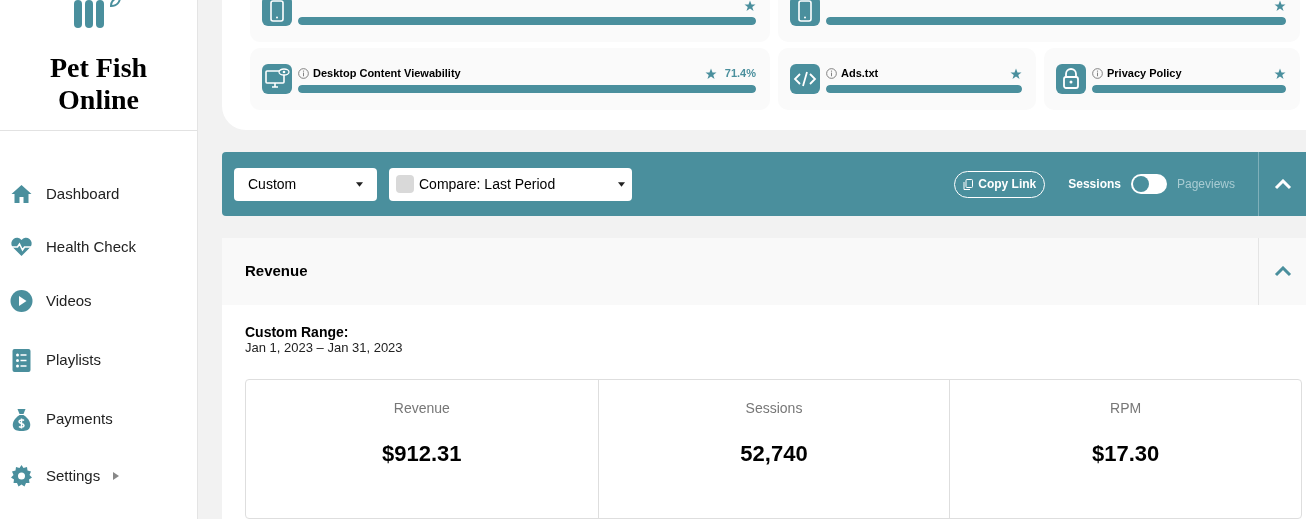 Image resolution: width=1306 pixels, height=519 pixels. Describe the element at coordinates (510, 184) in the screenshot. I see `compare-dropdown: Compare: Last Period` at that location.